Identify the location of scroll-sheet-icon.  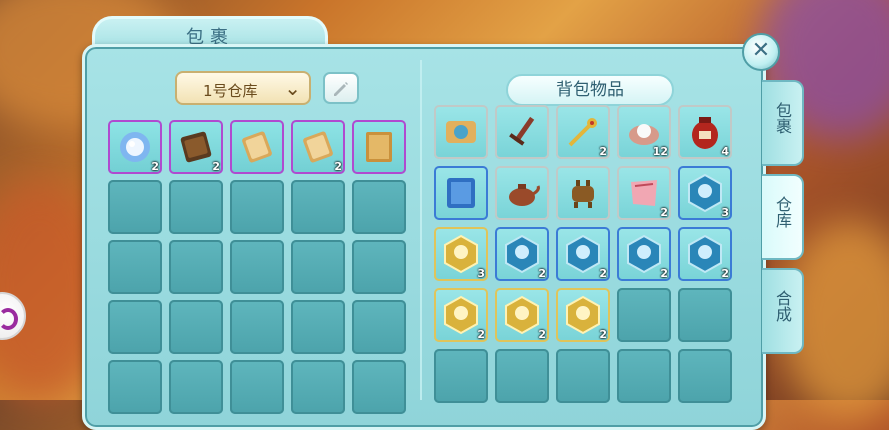
(379, 147).